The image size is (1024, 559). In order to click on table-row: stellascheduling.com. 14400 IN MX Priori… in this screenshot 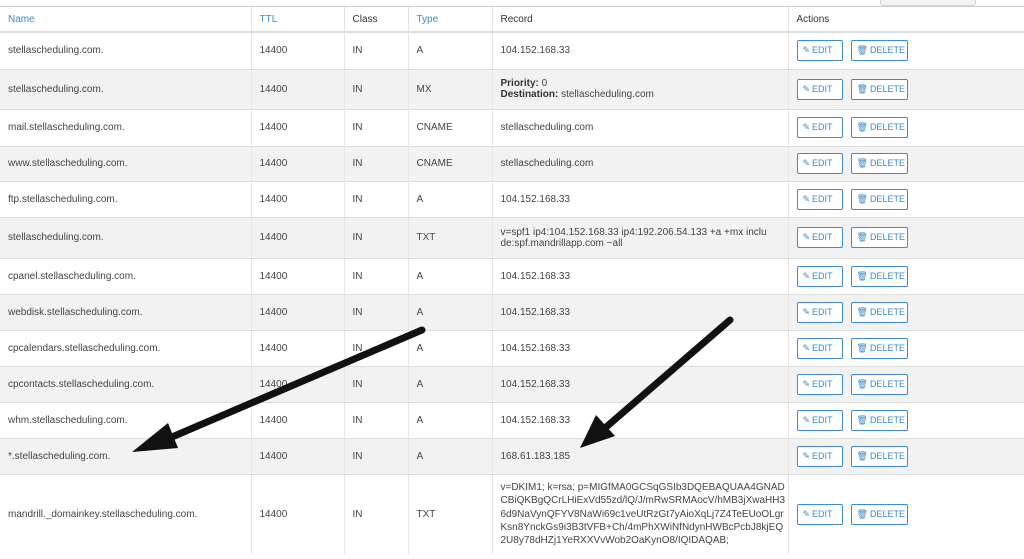, I will do `click(512, 88)`.